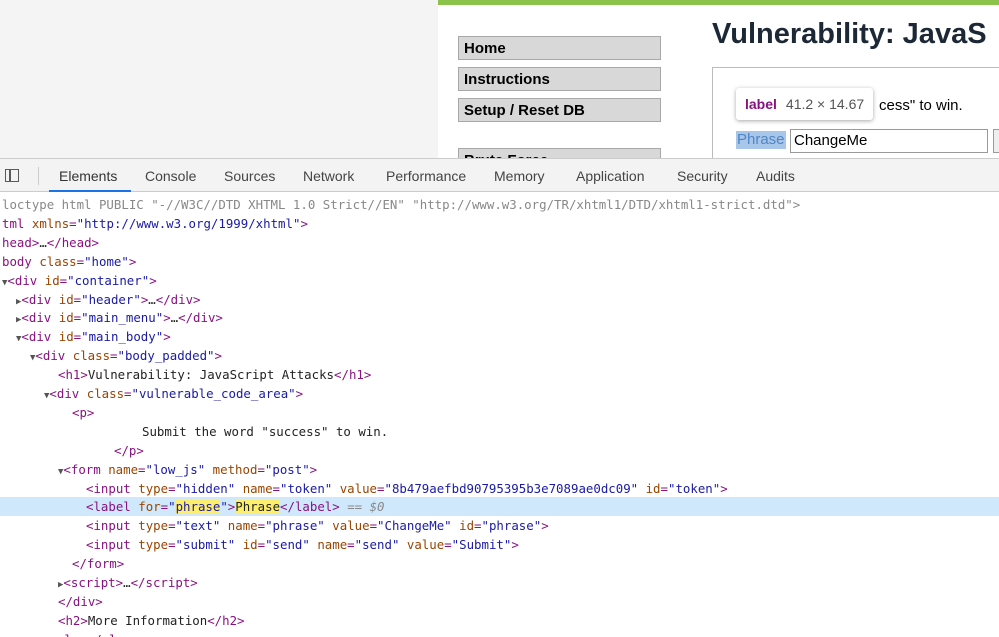  What do you see at coordinates (499, 261) in the screenshot?
I see `dom-node-line: body class="home">` at bounding box center [499, 261].